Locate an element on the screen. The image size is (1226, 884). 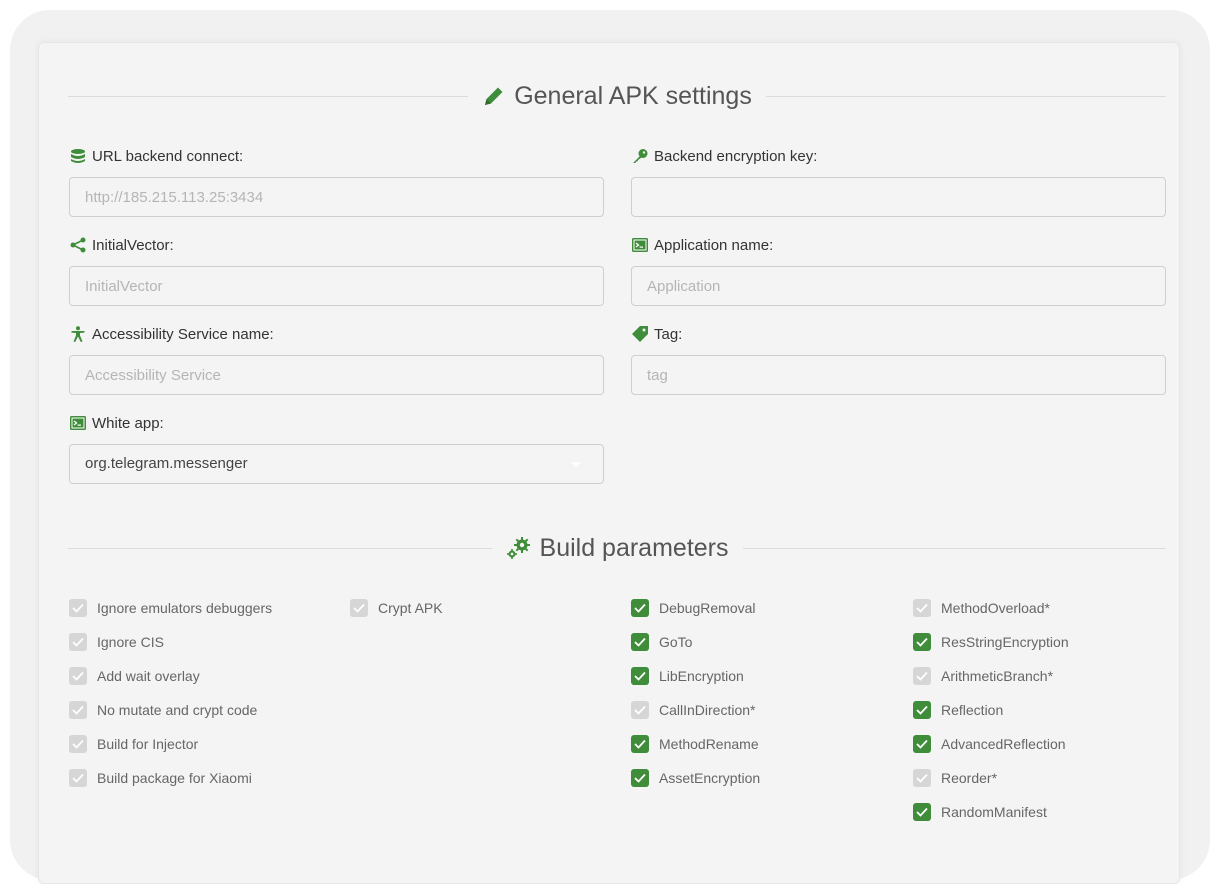
access-label: Accessibility Service name: is located at coordinates (183, 334).